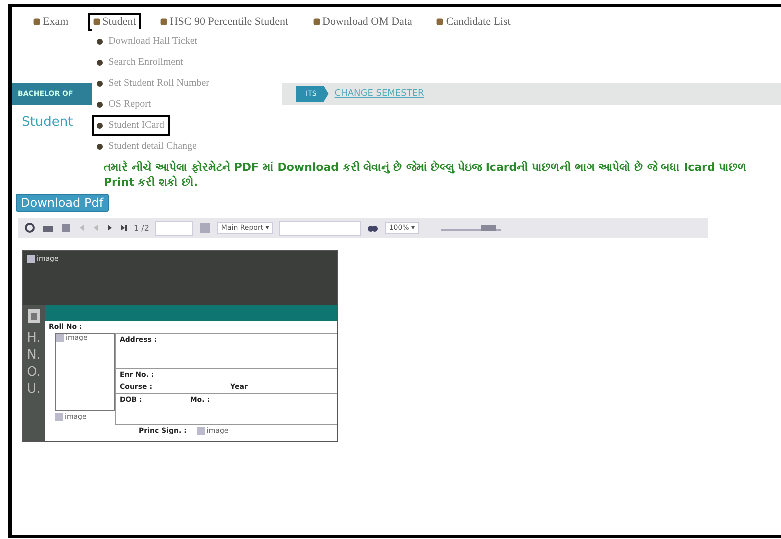 This screenshot has width=781, height=539. I want to click on last-page-icon, so click(124, 228).